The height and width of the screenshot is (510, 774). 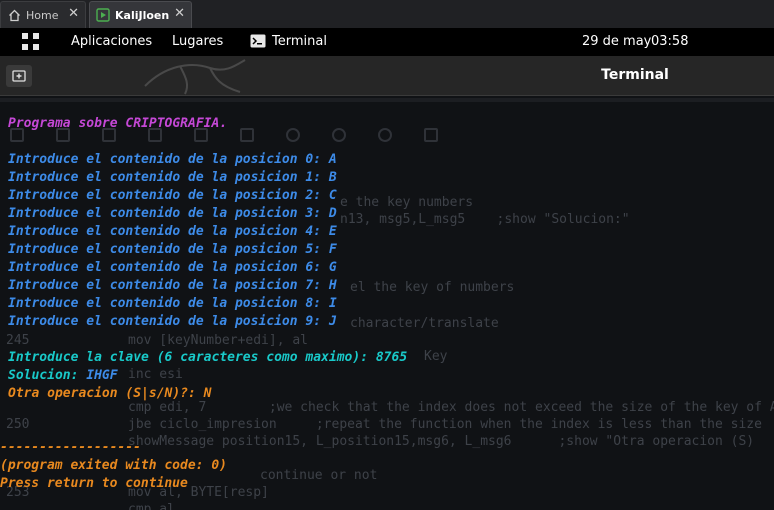 I want to click on clock-date: 29 de may, so click(x=616, y=42).